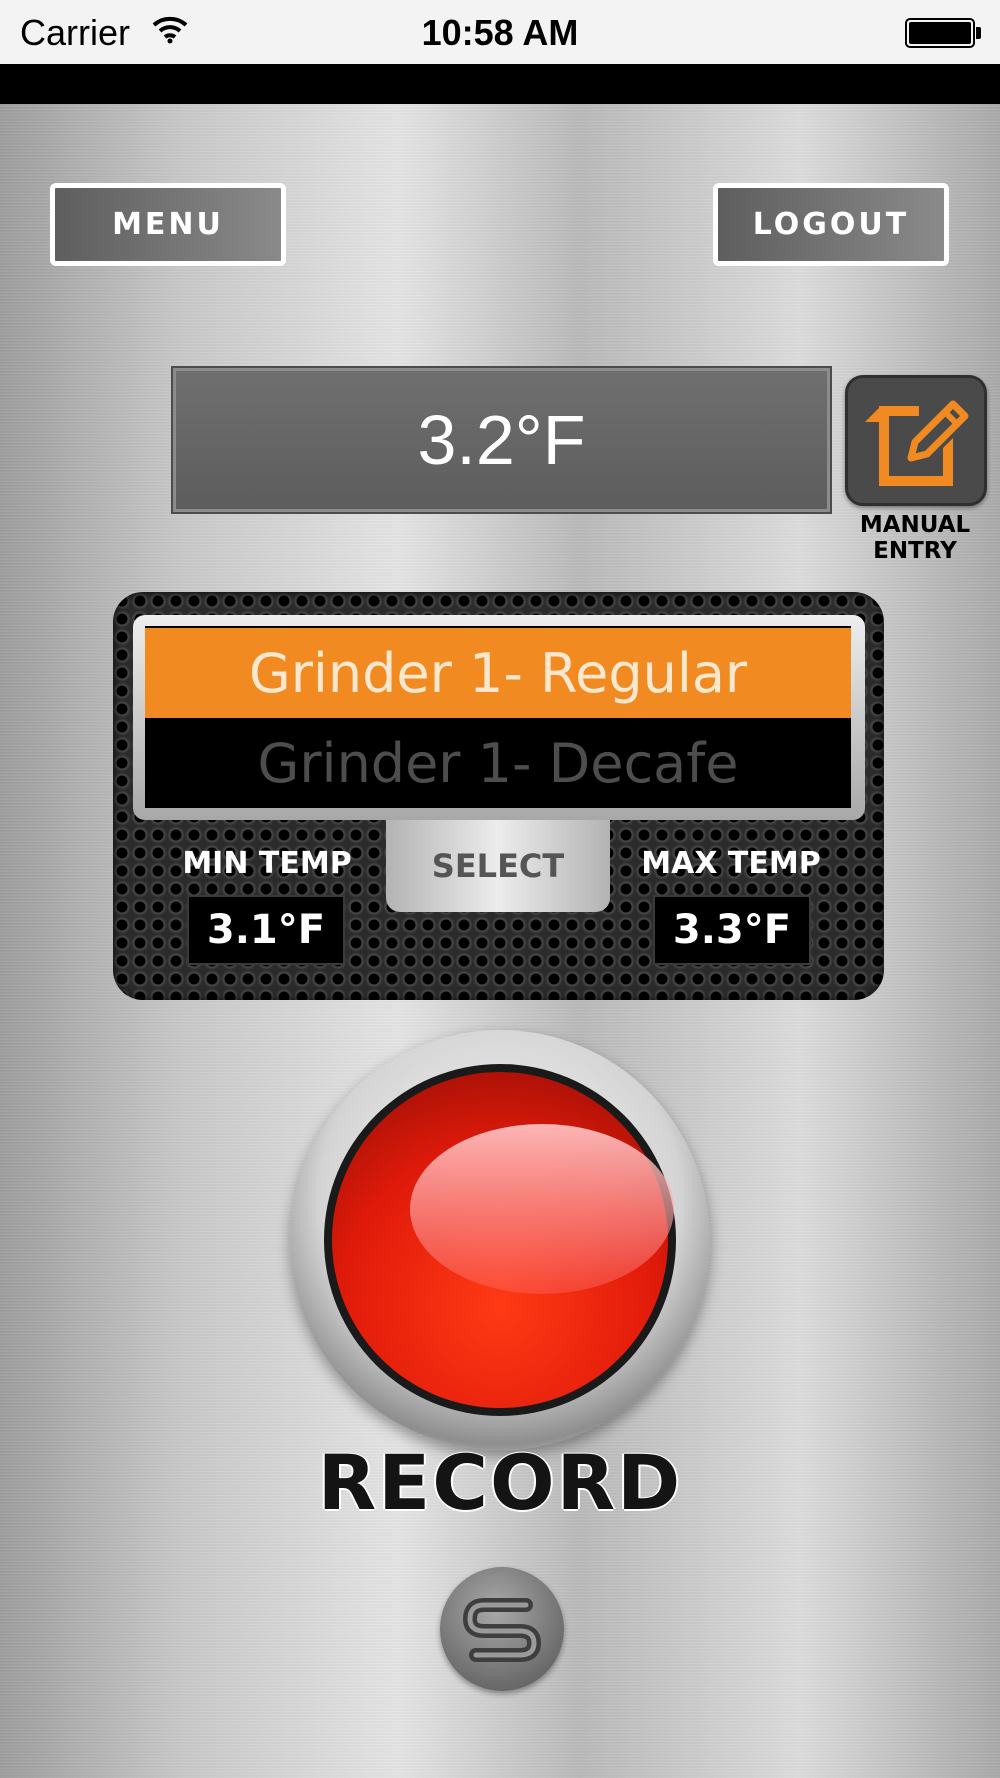 This screenshot has height=1778, width=1000. Describe the element at coordinates (915, 551) in the screenshot. I see `manual-entry-label-line2: ENTRY` at that location.